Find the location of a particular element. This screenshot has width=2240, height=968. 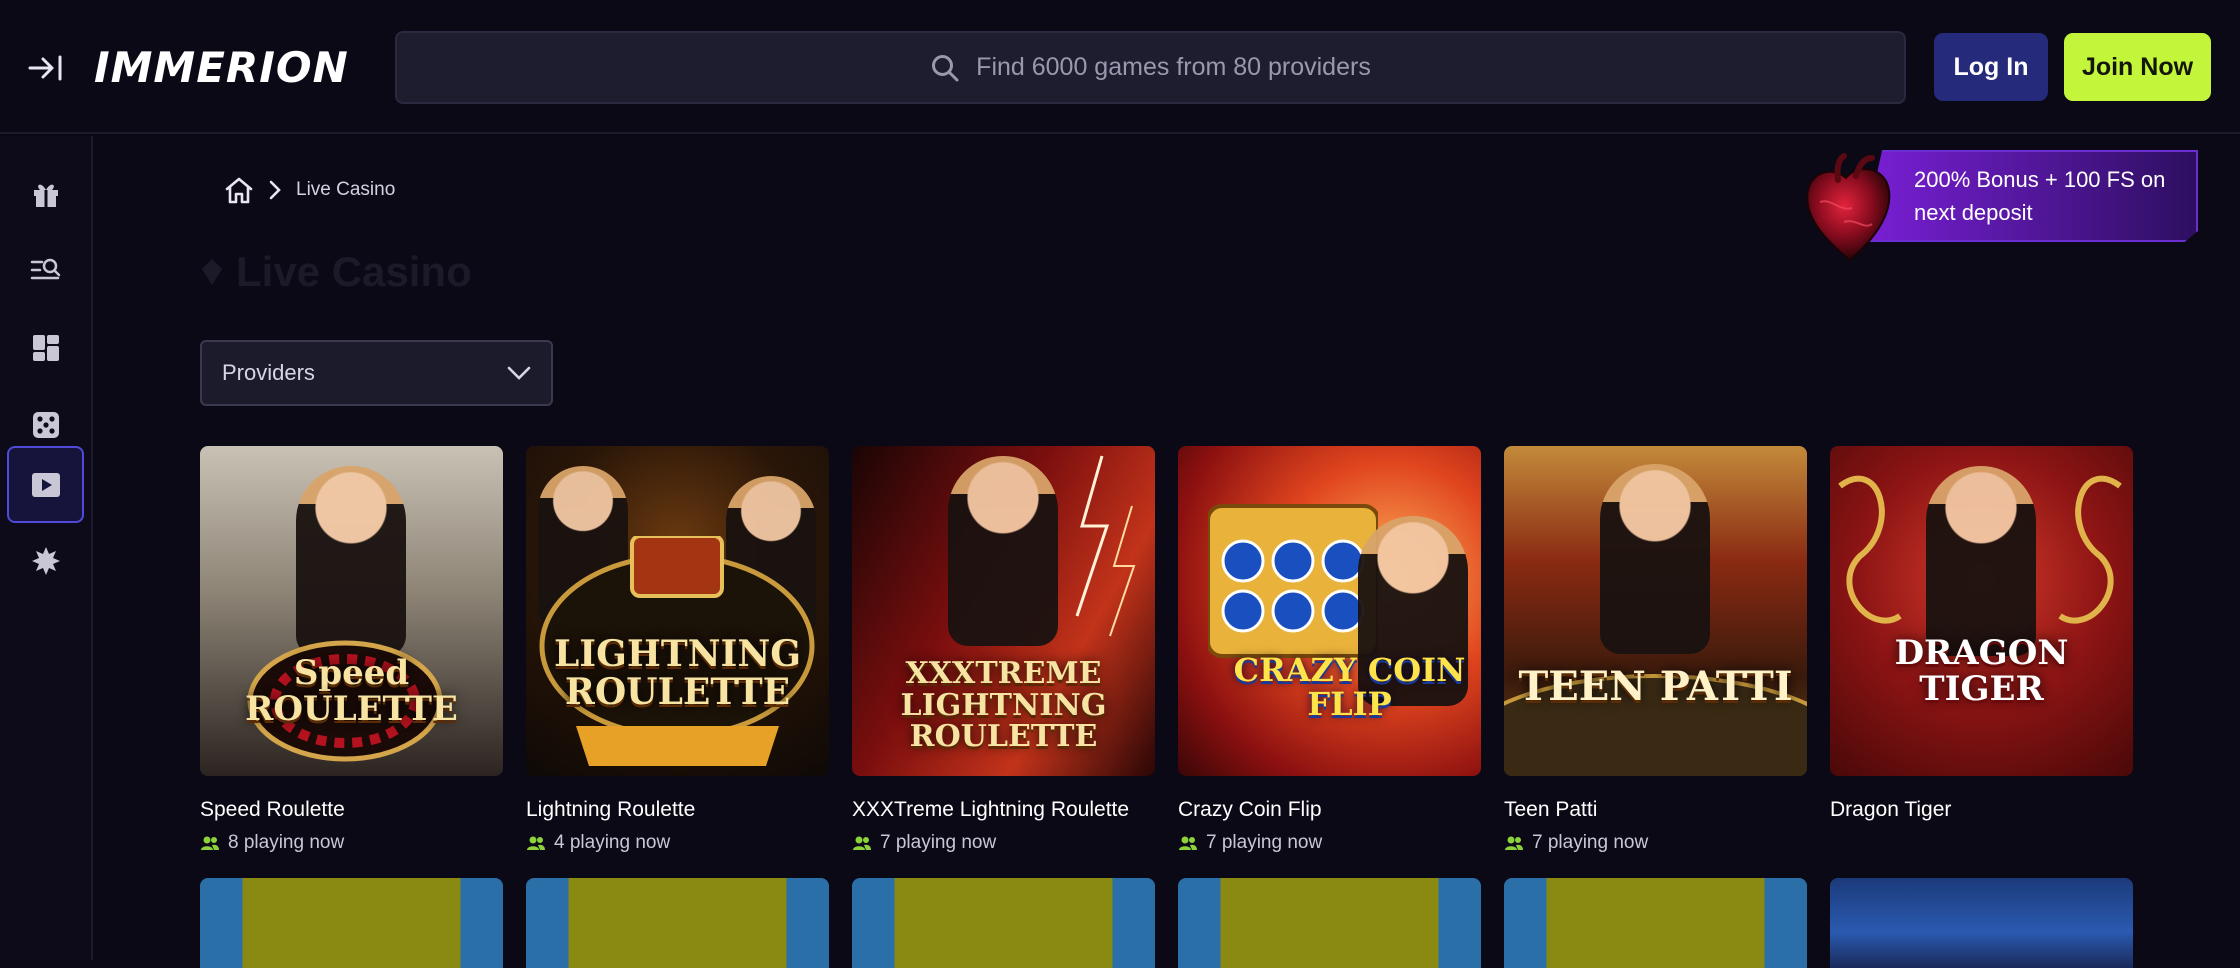

game-thumbnail: Speed ROULETTE is located at coordinates (351, 611).